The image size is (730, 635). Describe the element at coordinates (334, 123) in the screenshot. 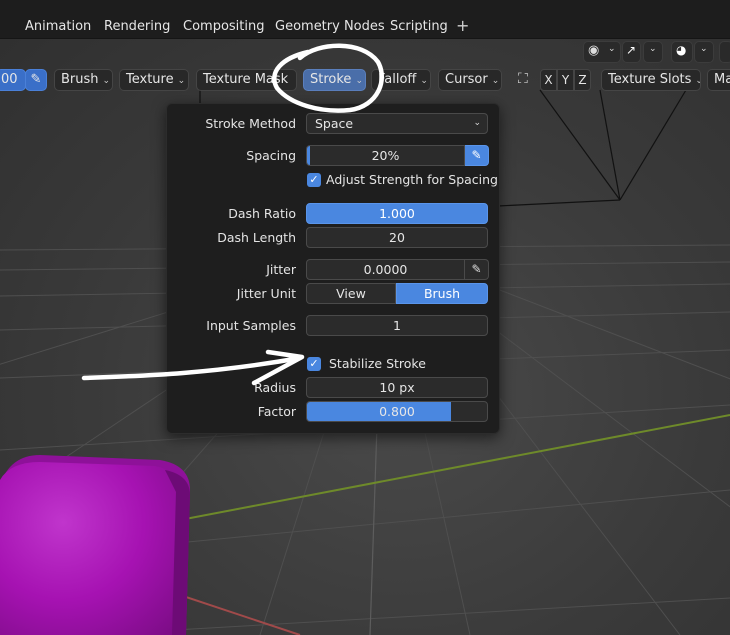

I see `stroke-method-value: Space` at that location.